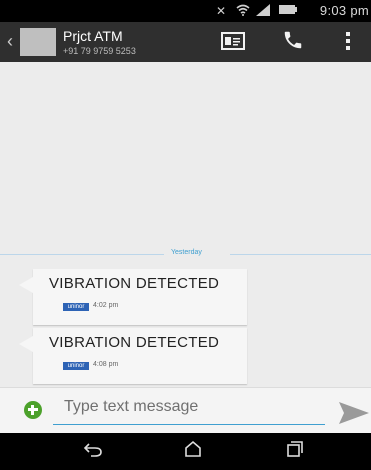 The image size is (371, 470). I want to click on contact-name: Prjct ATM, so click(93, 36).